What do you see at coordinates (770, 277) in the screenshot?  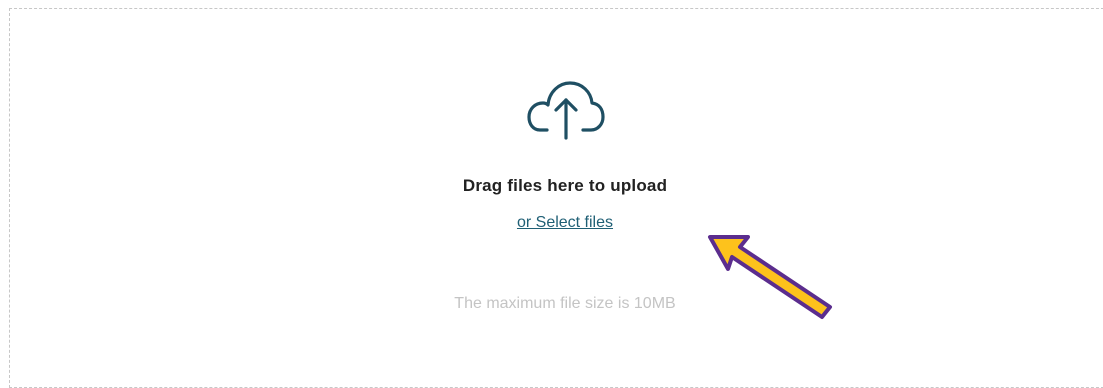 I see `pointer-arrow-icon` at bounding box center [770, 277].